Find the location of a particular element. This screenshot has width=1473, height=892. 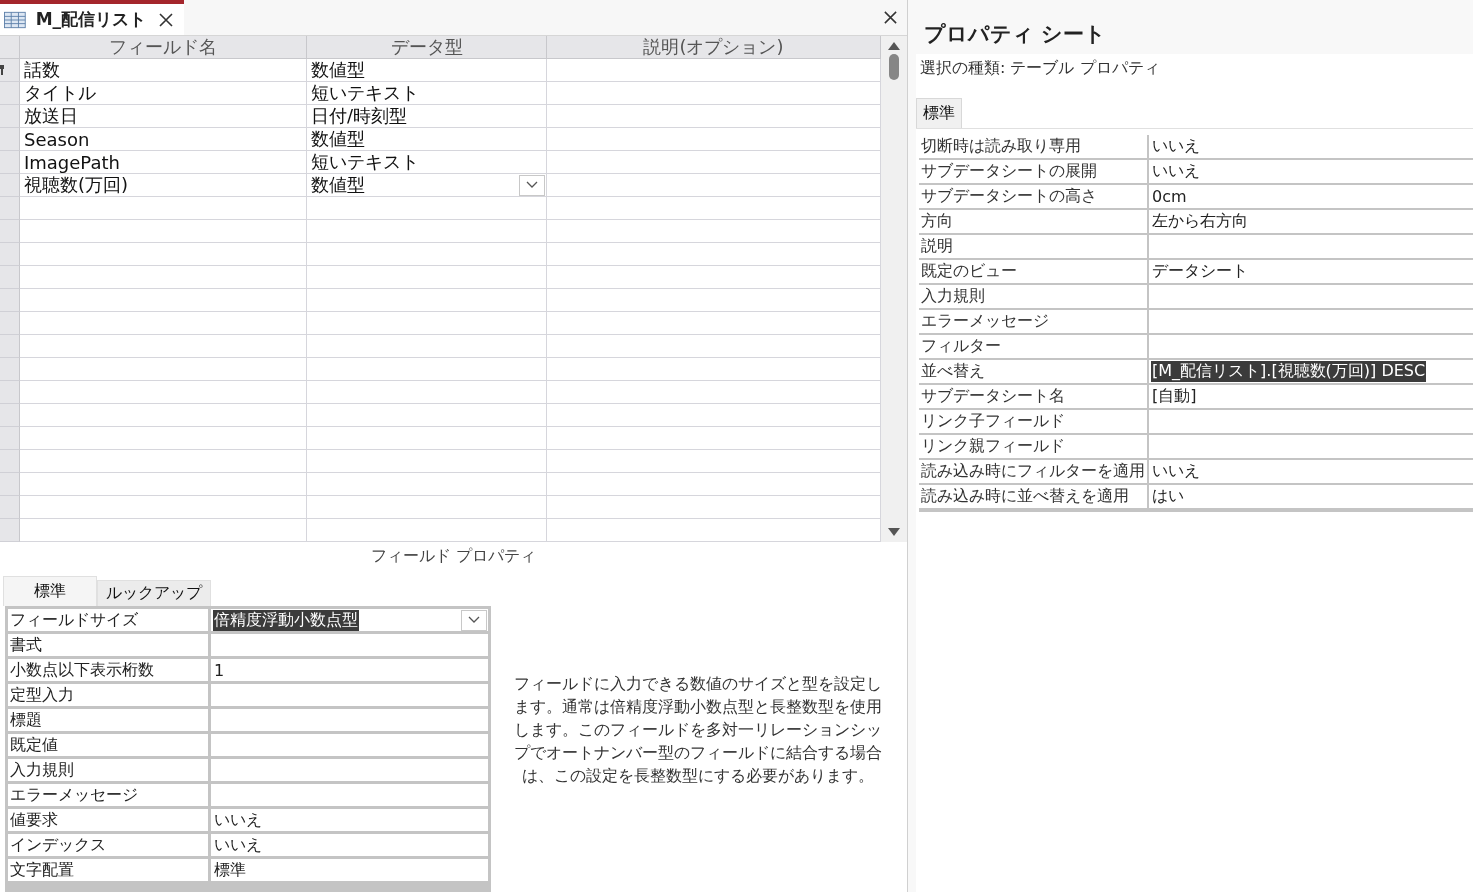

property-value: 標準 is located at coordinates (230, 870).